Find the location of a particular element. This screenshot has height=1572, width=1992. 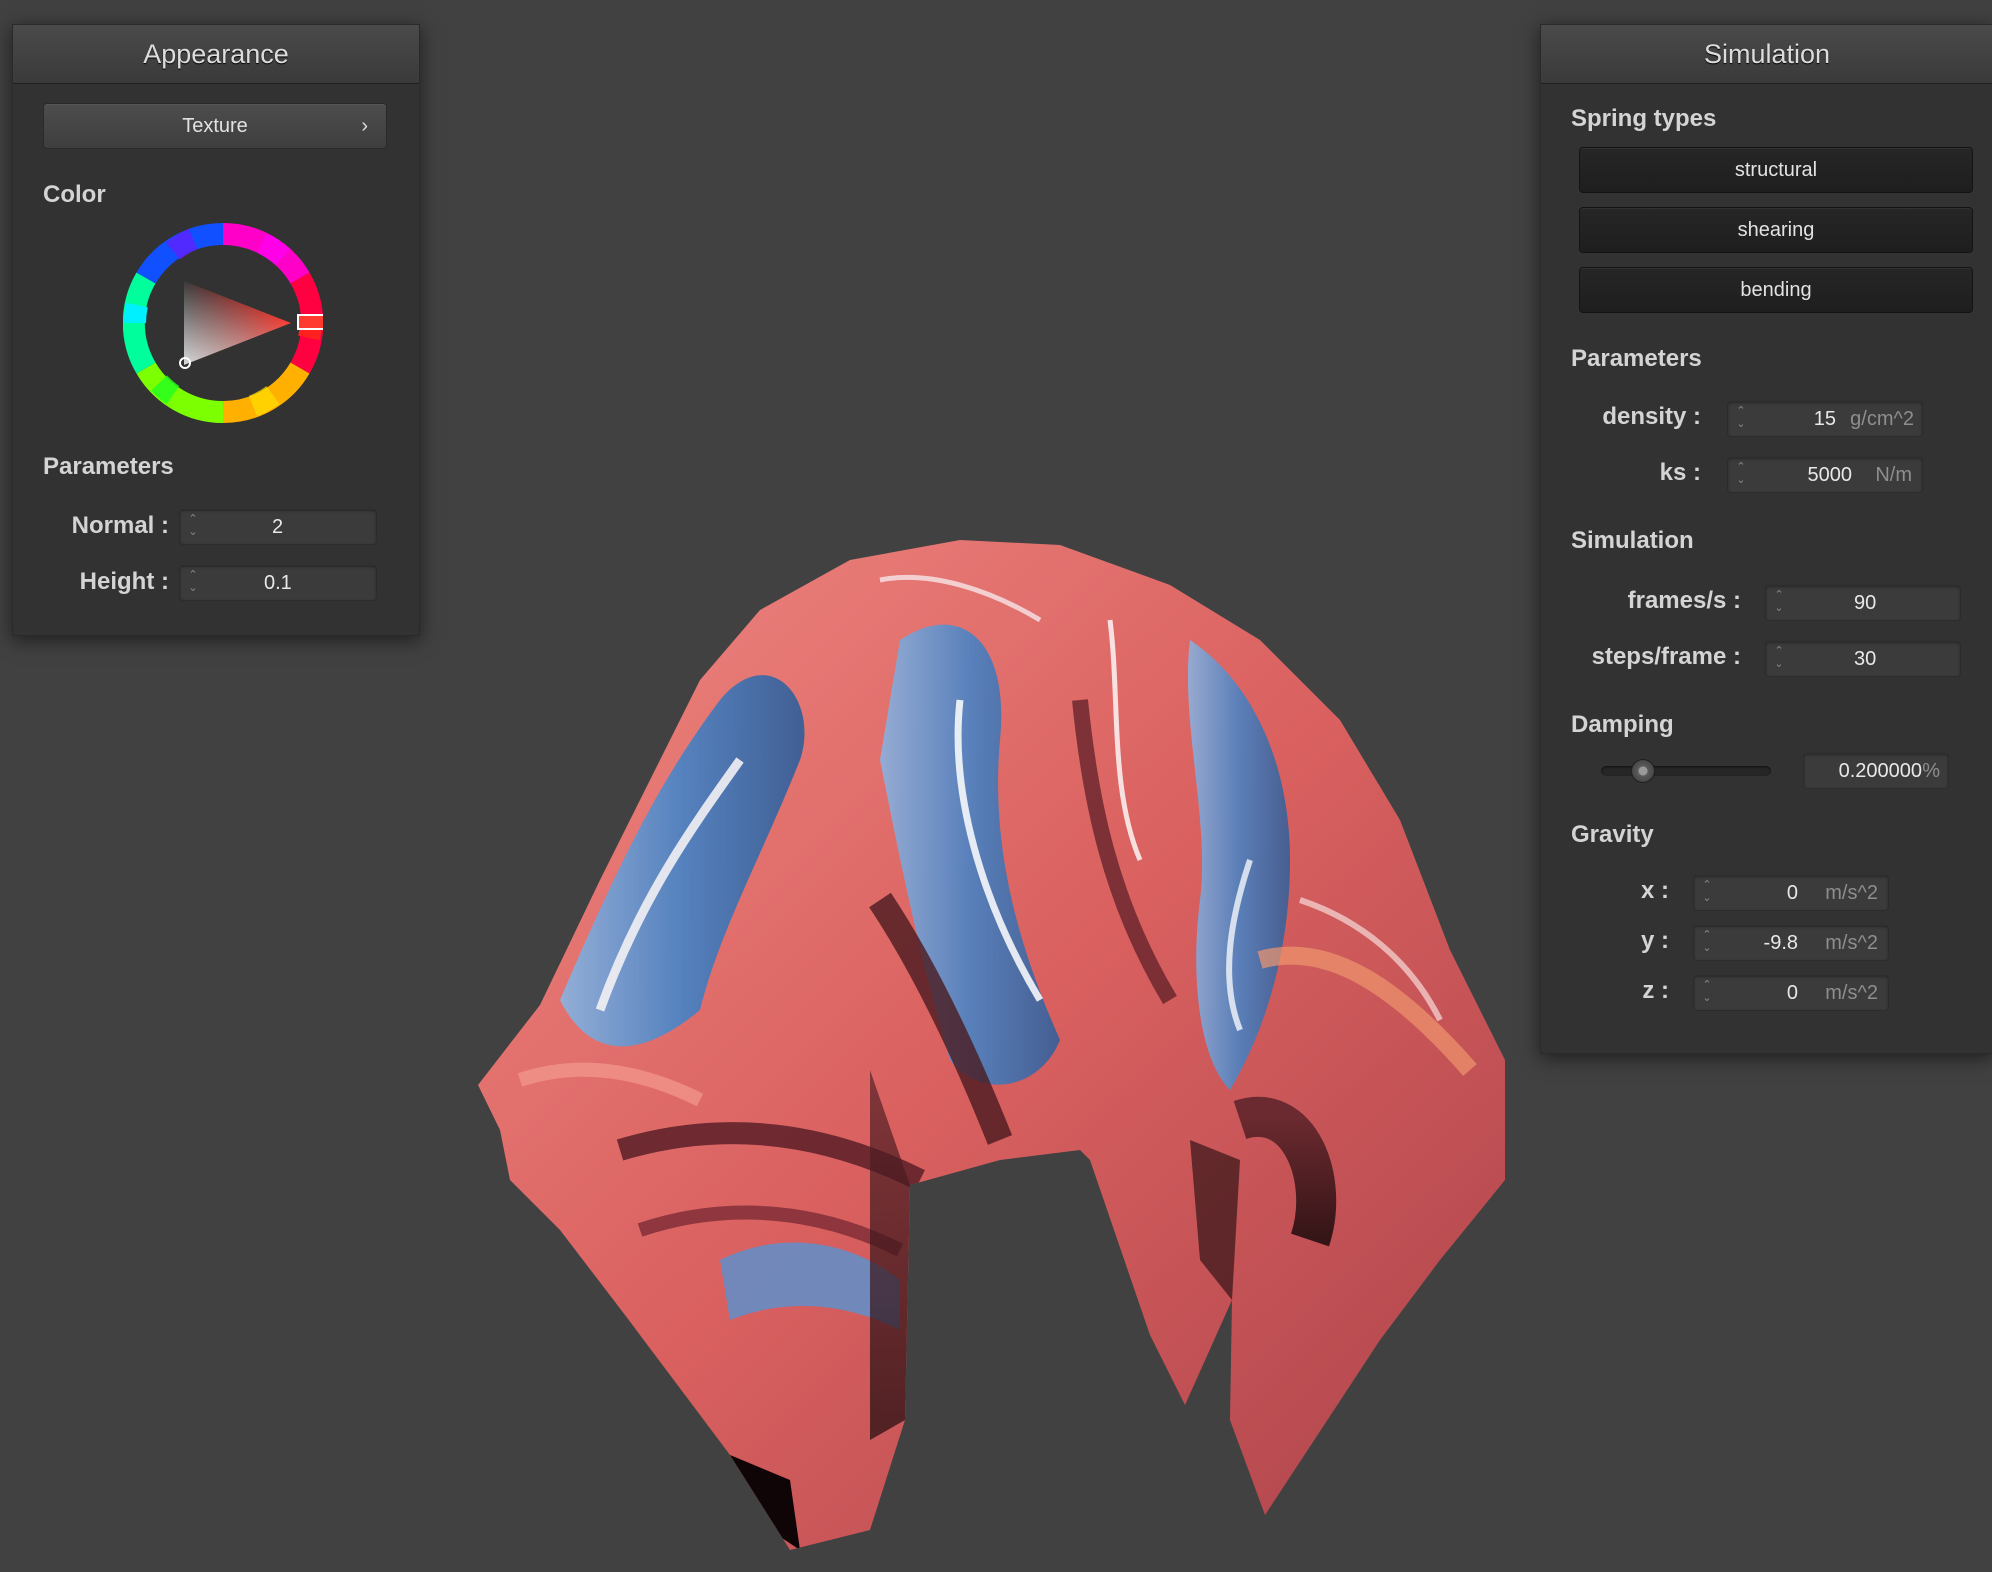

gravity-y-label: y : is located at coordinates (1654, 940).